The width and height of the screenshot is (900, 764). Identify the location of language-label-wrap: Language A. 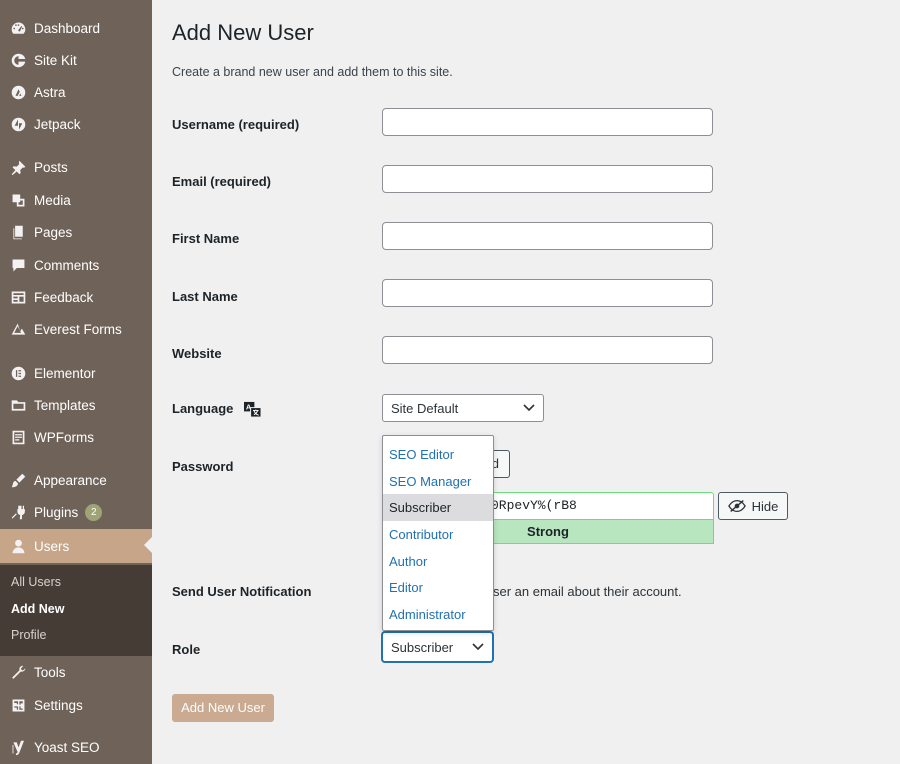
(217, 409).